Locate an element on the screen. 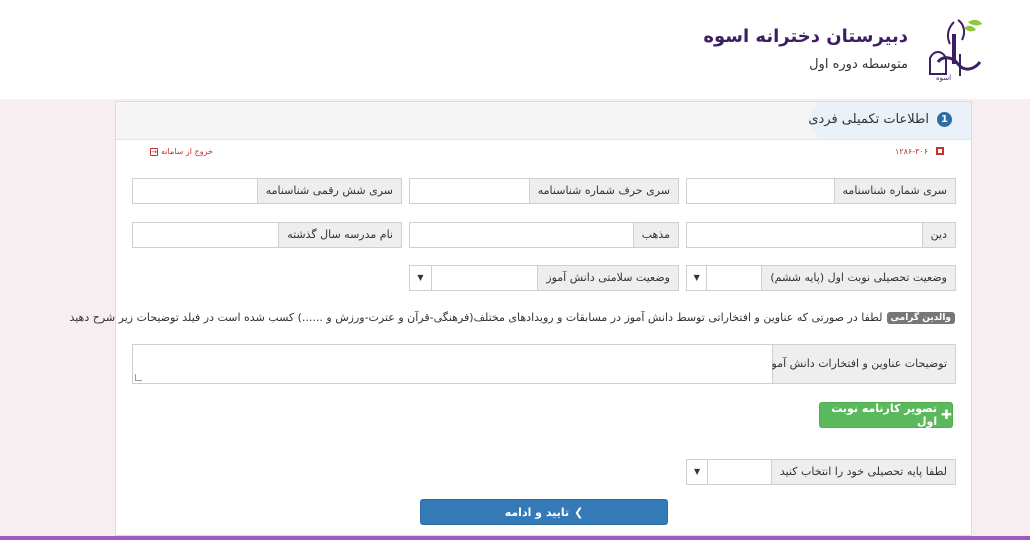 The image size is (1030, 540). first-term-status-label: وضعیت تحصیلی نوبت اول (پایه ششم) is located at coordinates (859, 278).